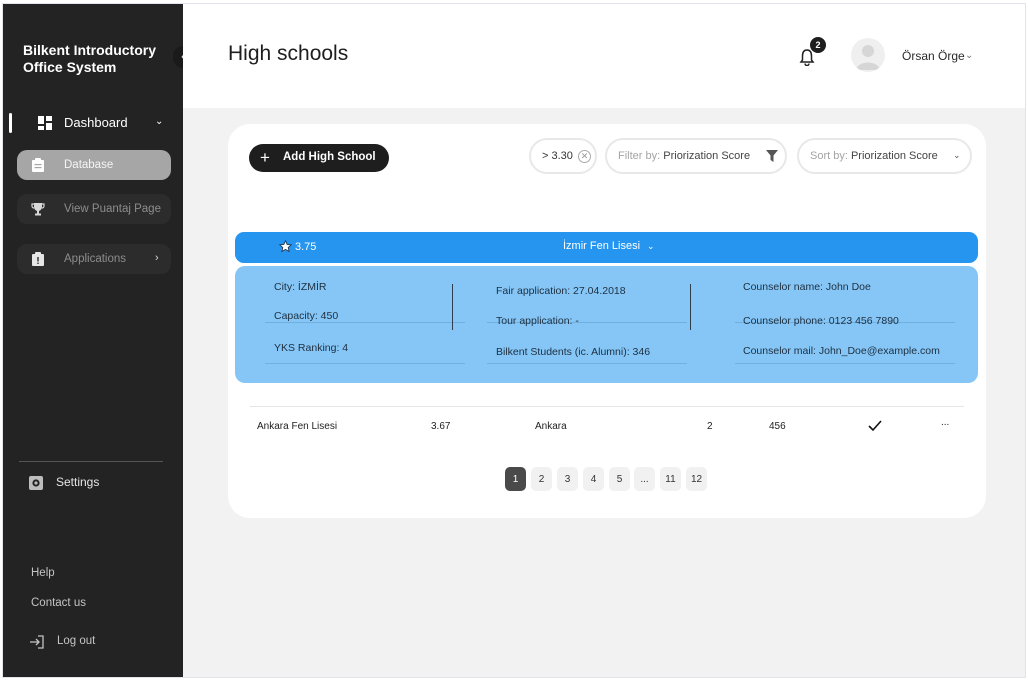  What do you see at coordinates (593, 479) in the screenshot?
I see `page-button-4: 4` at bounding box center [593, 479].